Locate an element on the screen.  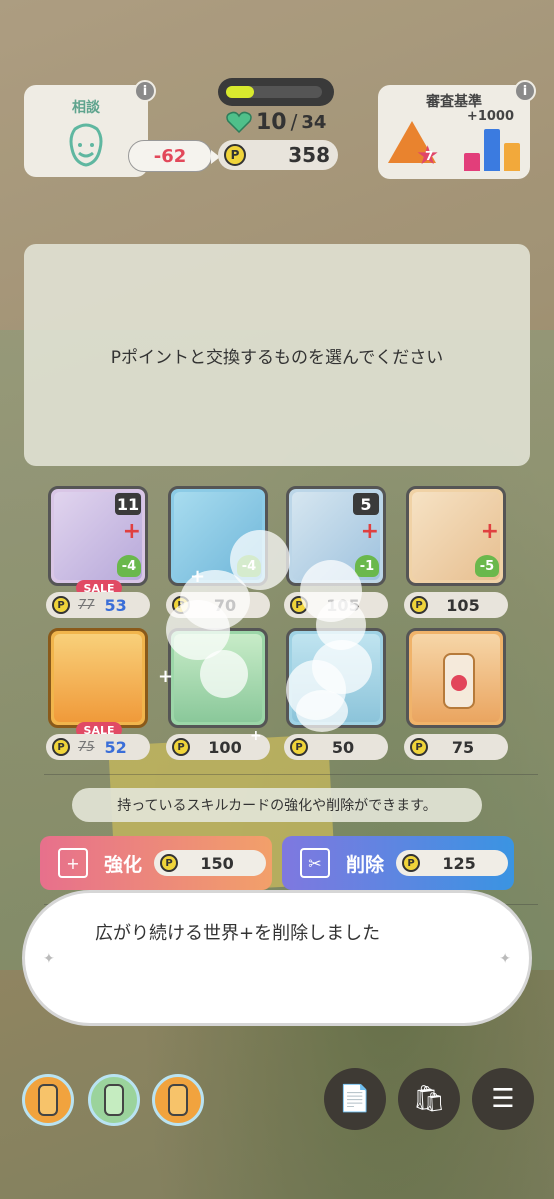
divider is located at coordinates (291, 774).